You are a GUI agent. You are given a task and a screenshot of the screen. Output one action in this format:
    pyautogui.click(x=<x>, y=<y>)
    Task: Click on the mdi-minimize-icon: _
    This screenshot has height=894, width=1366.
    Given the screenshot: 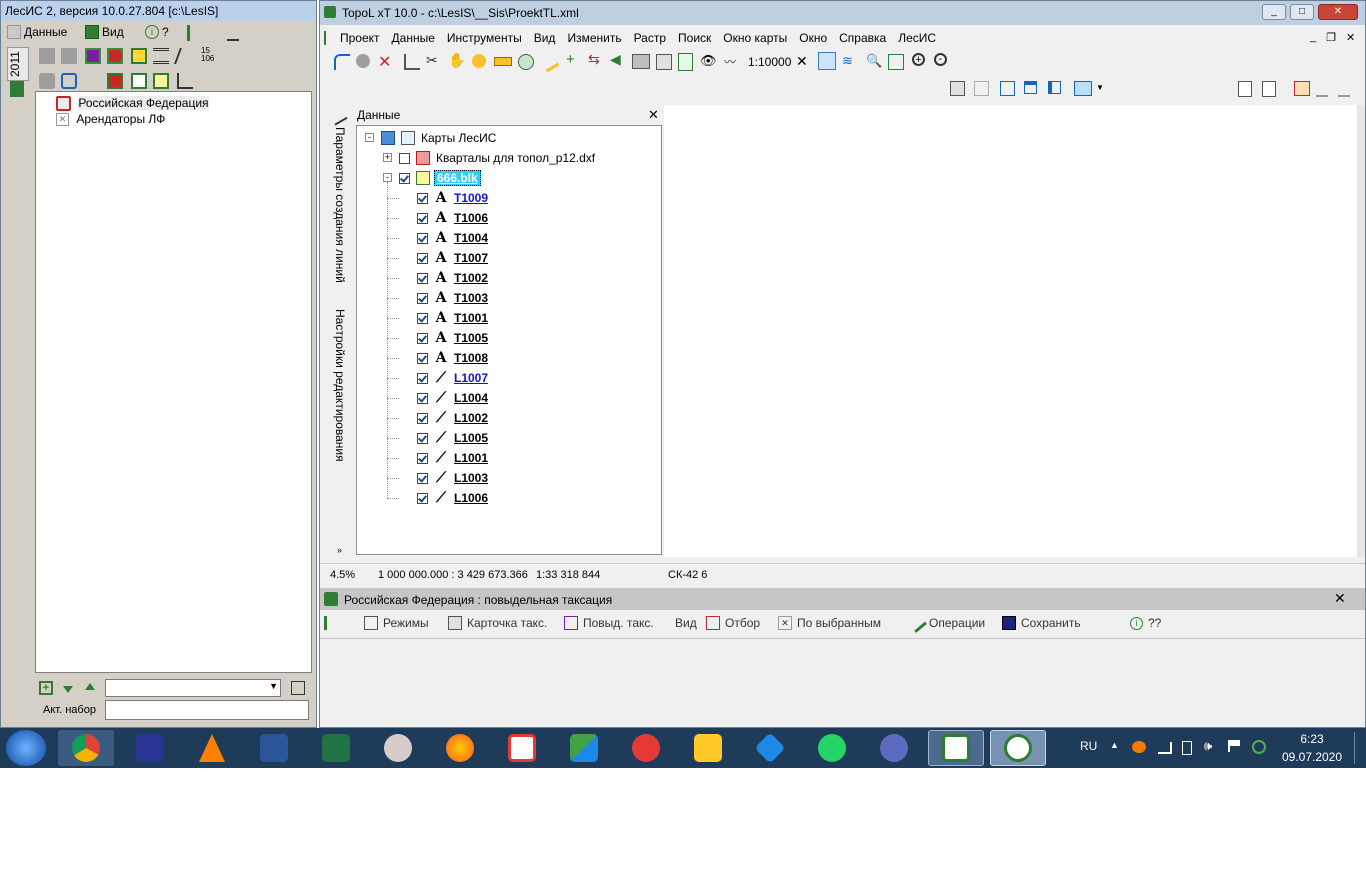 What is the action you would take?
    pyautogui.click(x=1313, y=37)
    